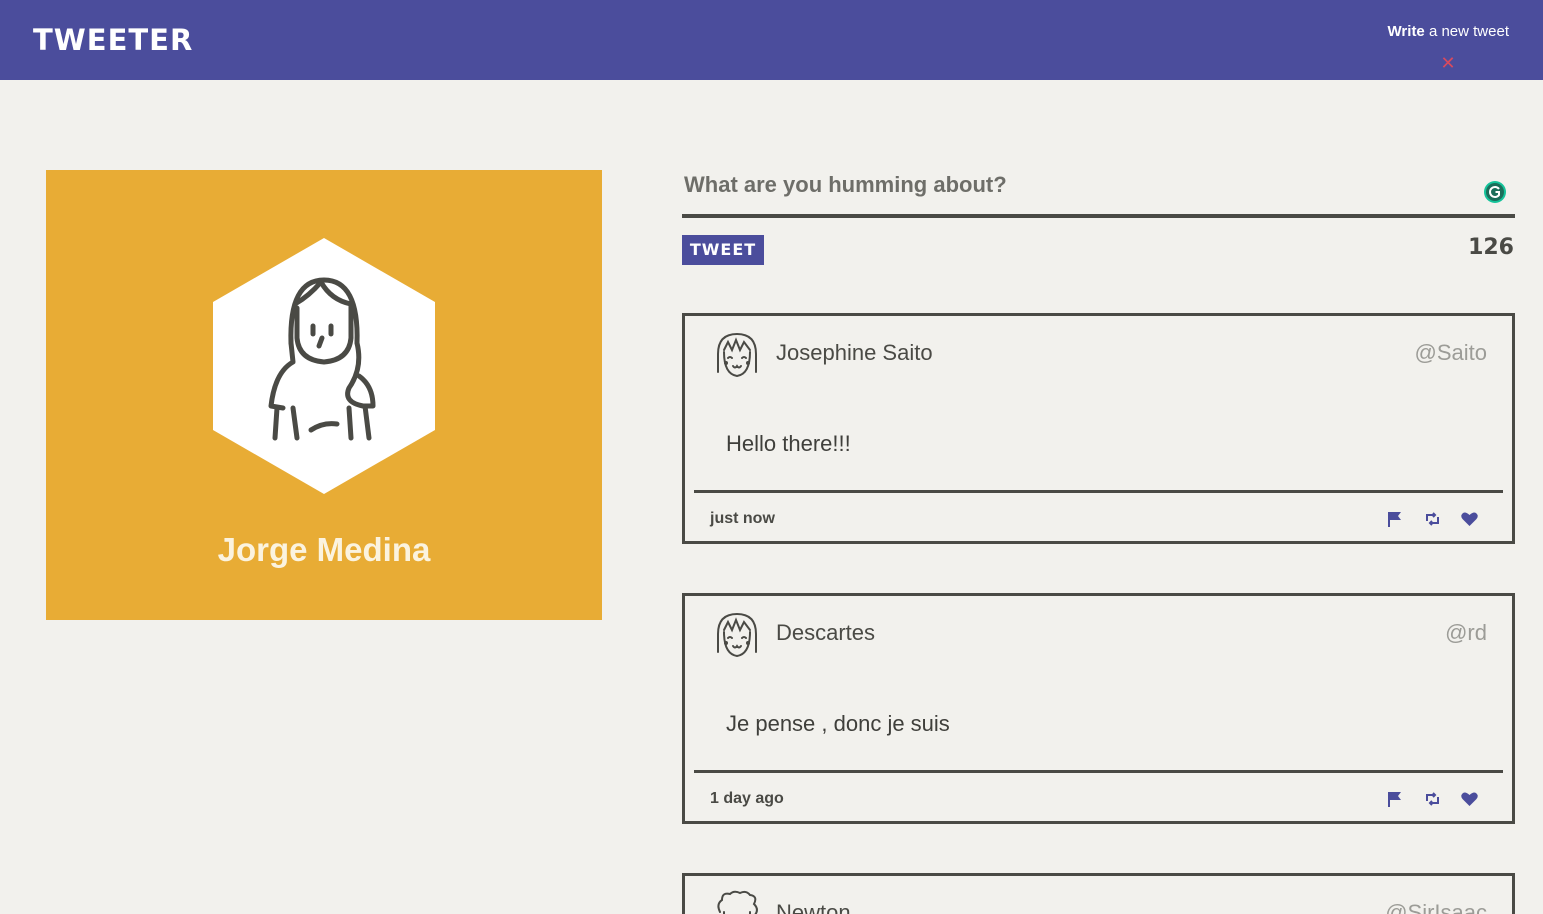 The width and height of the screenshot is (1543, 914). What do you see at coordinates (113, 40) in the screenshot?
I see `app-logo: TWEETER` at bounding box center [113, 40].